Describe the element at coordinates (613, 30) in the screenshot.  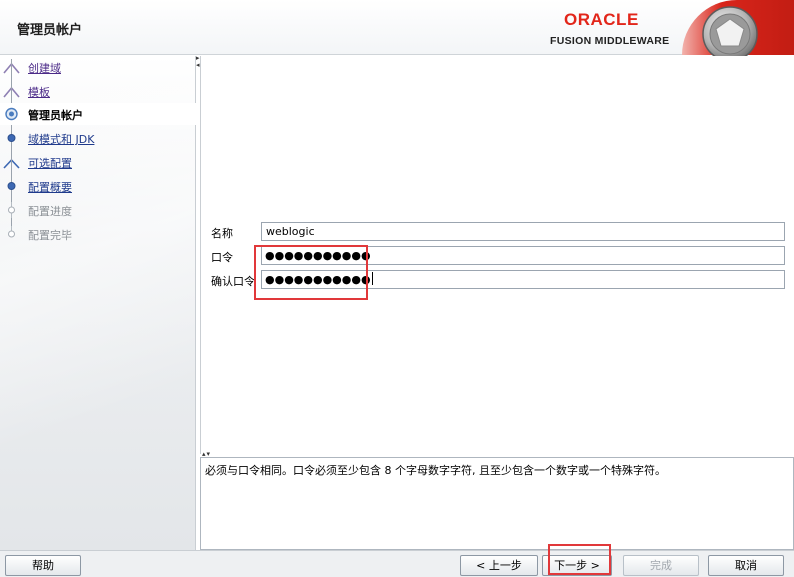
I see `oracle-logo: ORACLE FUSION MIDDLEWARE` at that location.